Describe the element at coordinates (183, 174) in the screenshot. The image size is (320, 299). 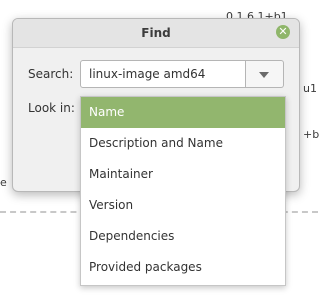
I see `dropdown-option-maintainer: Maintainer` at that location.